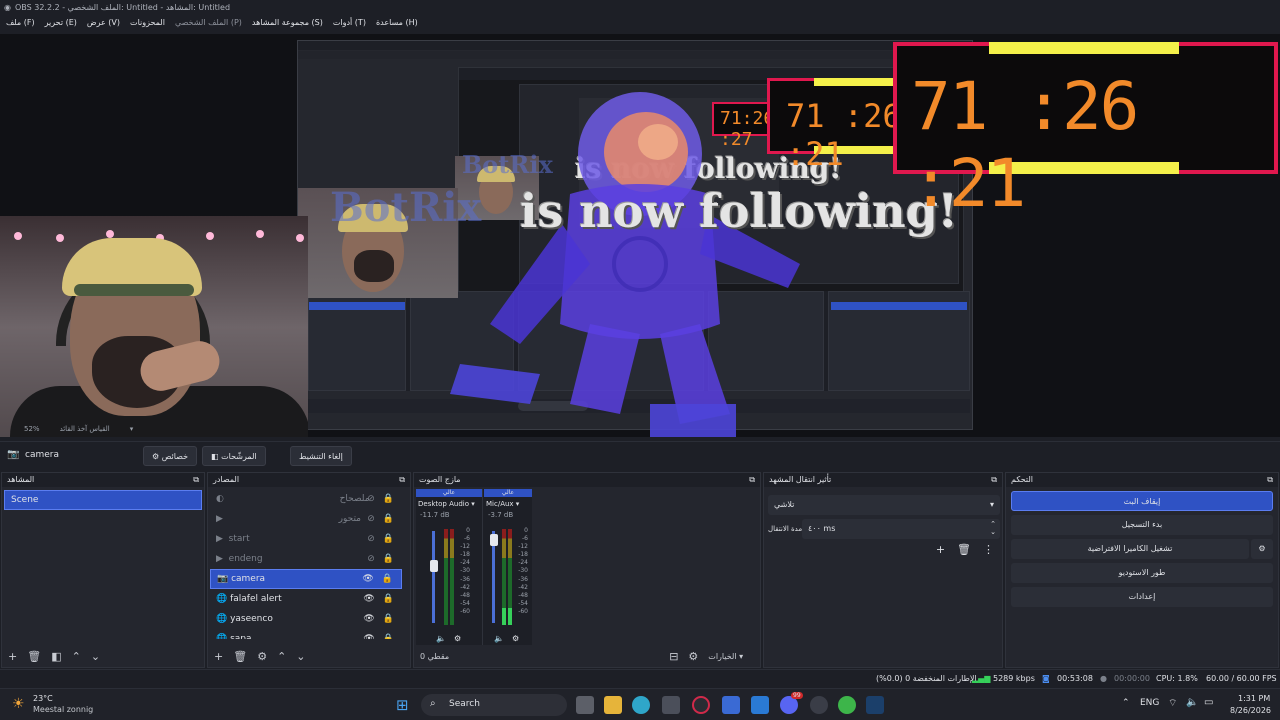  I want to click on zoom-dropdown-icon: ▾, so click(132, 431).